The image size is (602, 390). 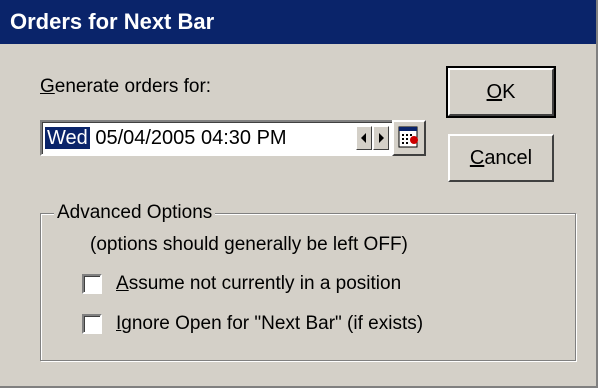 I want to click on calendar-icon, so click(x=408, y=137).